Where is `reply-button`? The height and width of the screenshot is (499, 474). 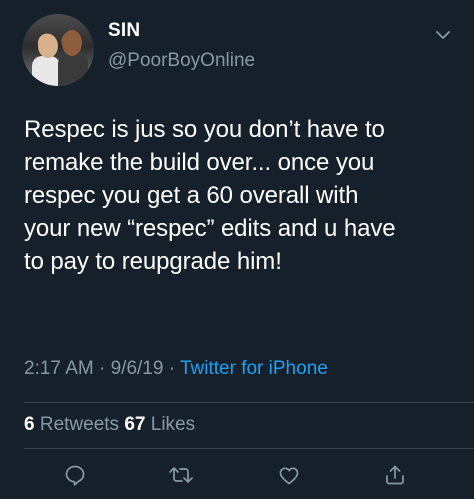 reply-button is located at coordinates (75, 475).